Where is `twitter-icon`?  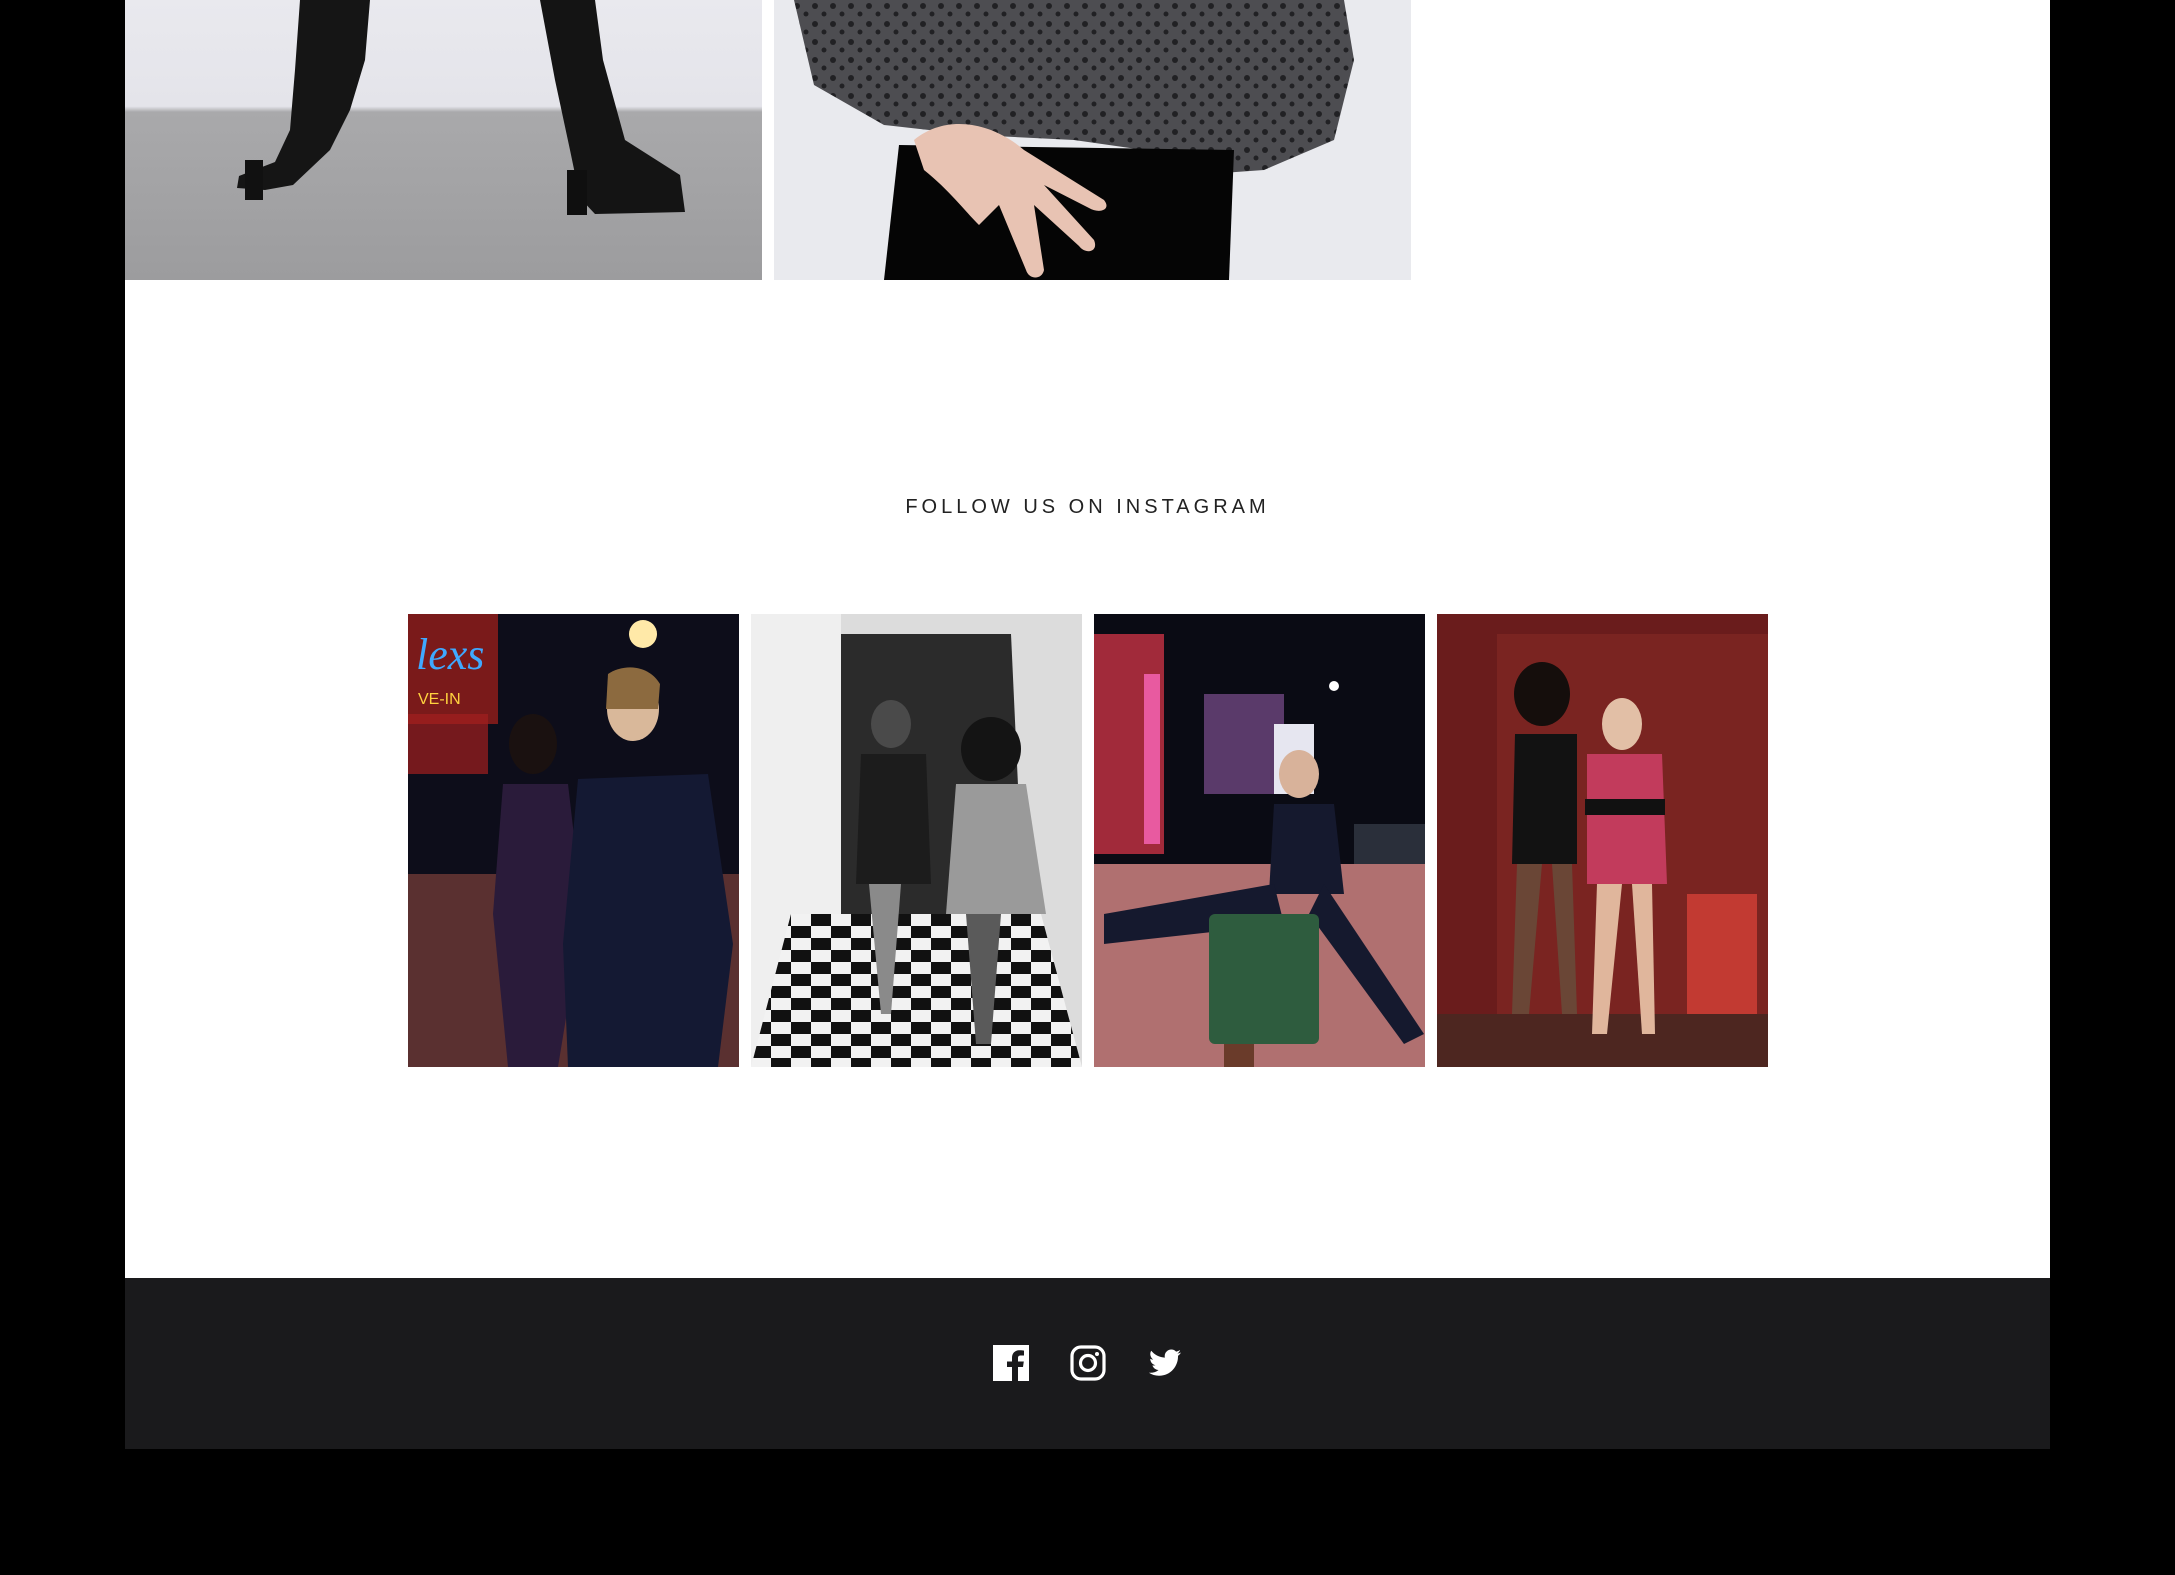 twitter-icon is located at coordinates (1165, 1363).